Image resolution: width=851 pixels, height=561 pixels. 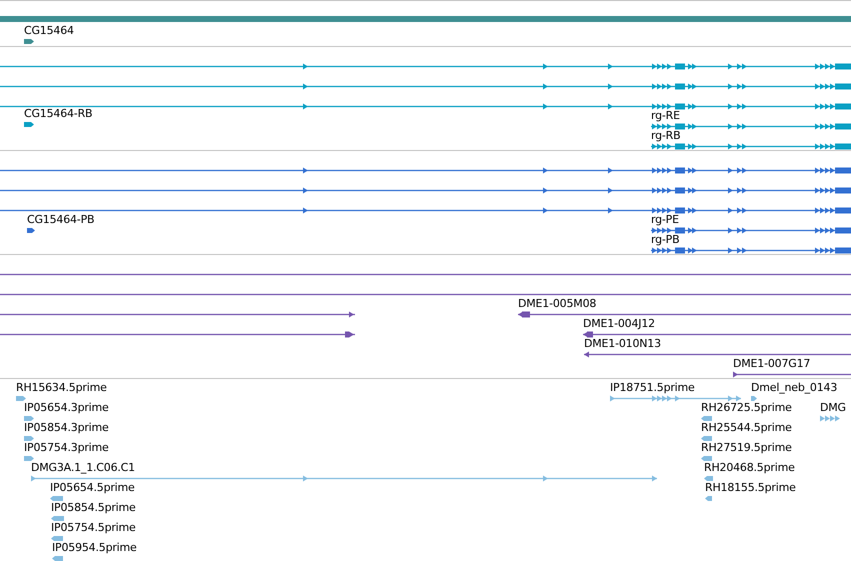 I want to click on feature-label: DMG3A.1_1.C06.C1, so click(x=83, y=467).